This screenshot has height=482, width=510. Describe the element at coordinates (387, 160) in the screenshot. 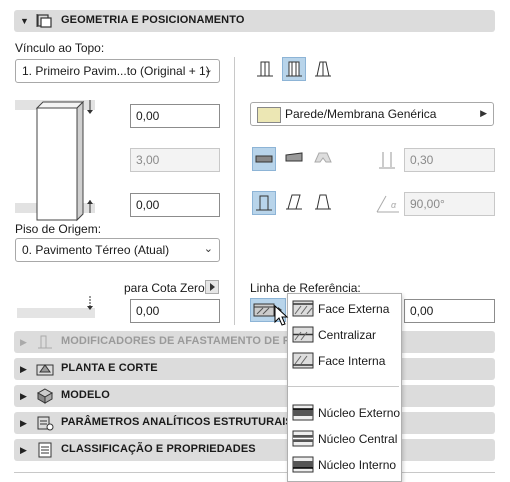

I see `thickness-icon` at that location.